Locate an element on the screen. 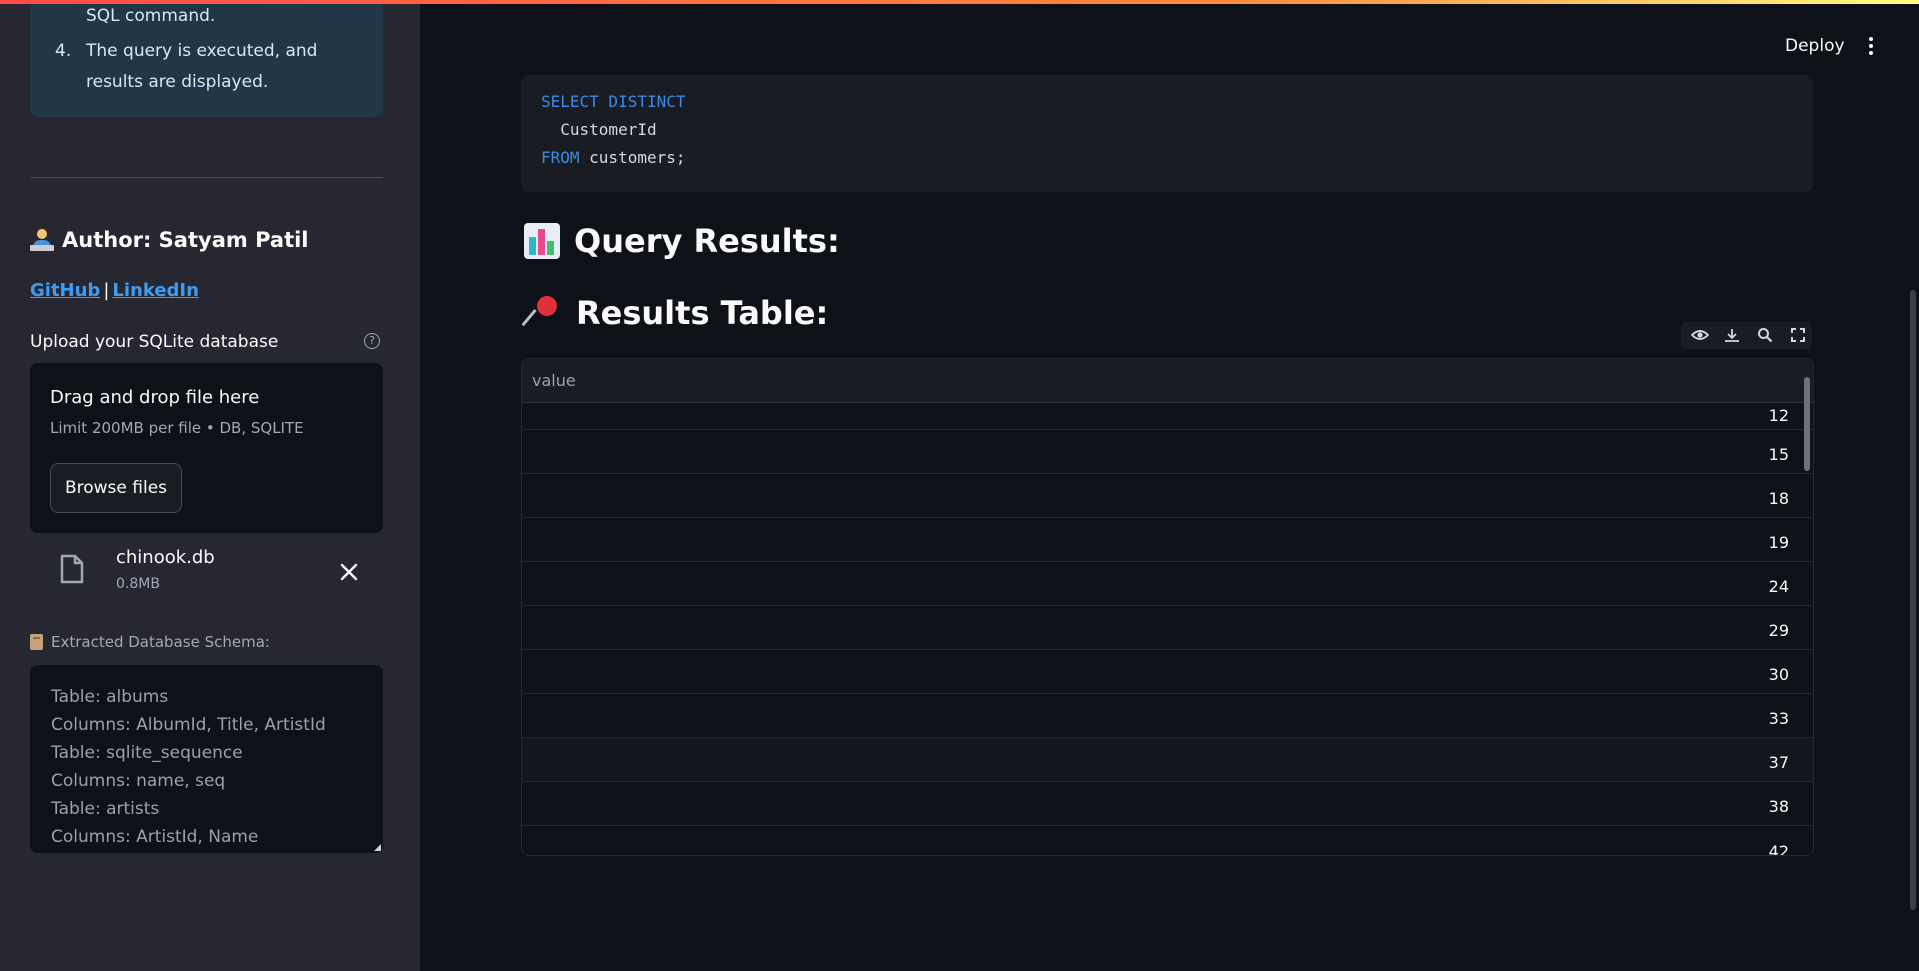 Image resolution: width=1919 pixels, height=971 pixels. dropzone-title: Drag and drop file here is located at coordinates (155, 397).